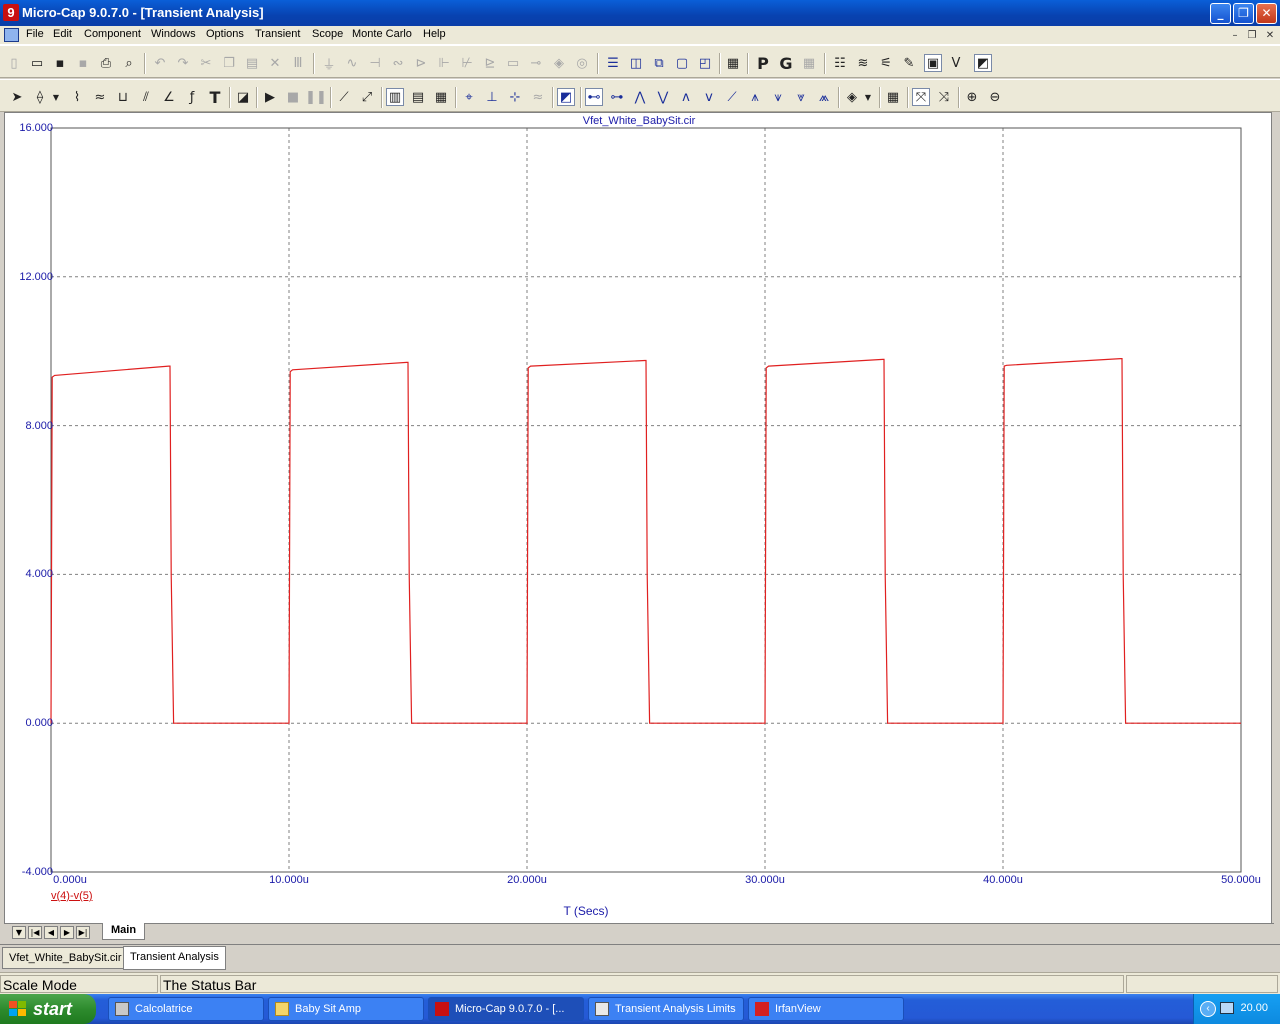  I want to click on menu-monte-carlo: Monte Carlo, so click(382, 34).